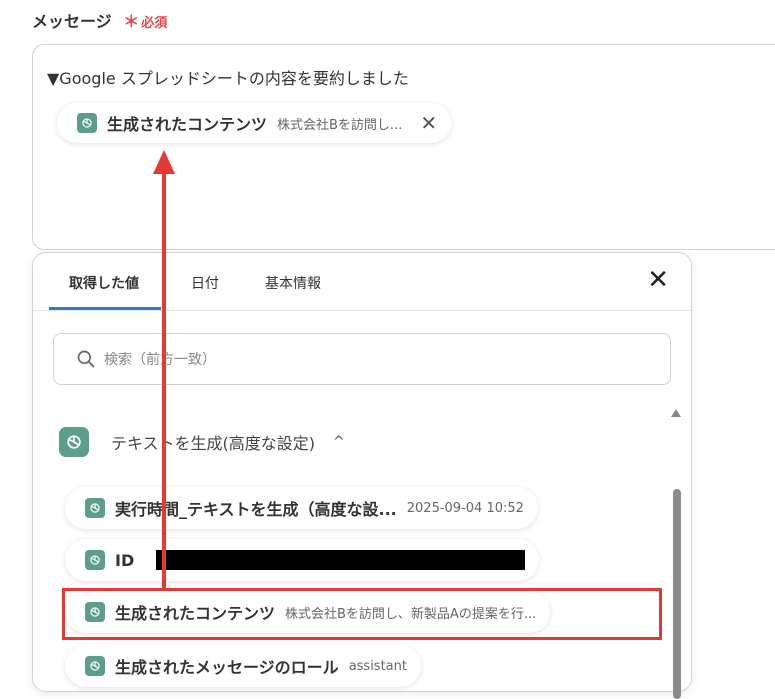 The width and height of the screenshot is (775, 699). I want to click on variable-item: 実行時間_テキストを生成（高度な設... 2025-09-04 10:52, so click(301, 508).